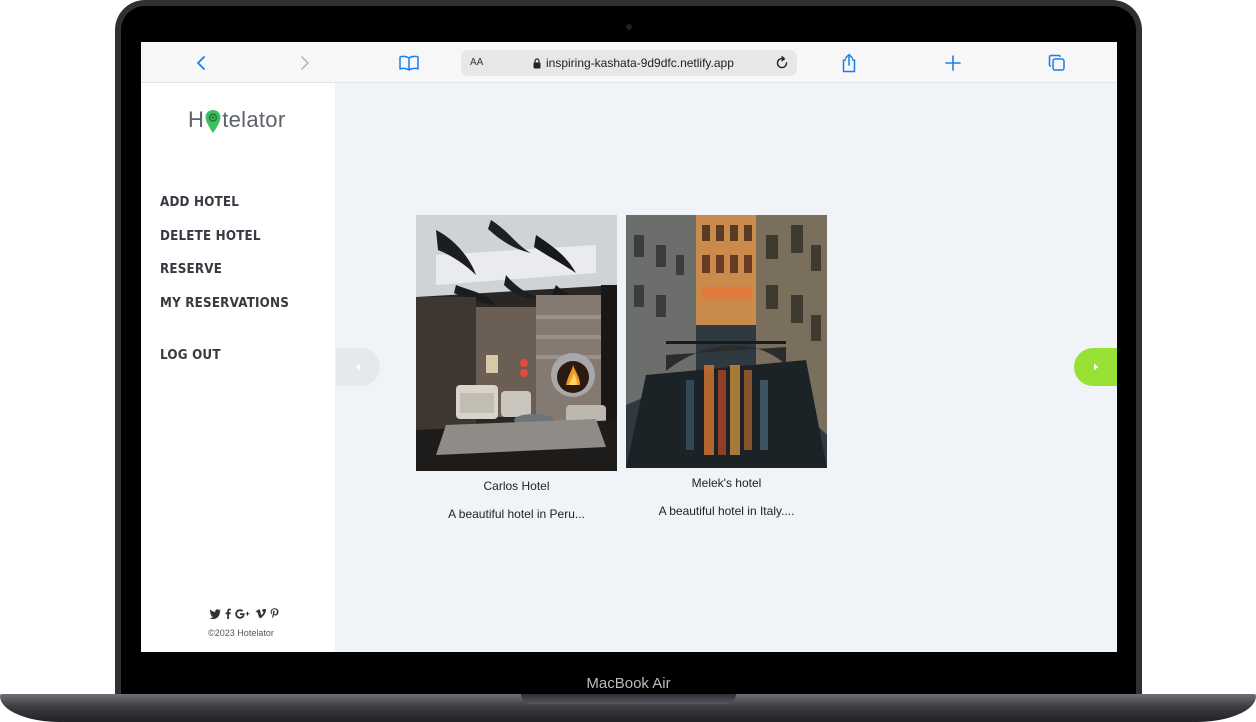 The image size is (1256, 722). I want to click on laptop-notch, so click(628, 699).